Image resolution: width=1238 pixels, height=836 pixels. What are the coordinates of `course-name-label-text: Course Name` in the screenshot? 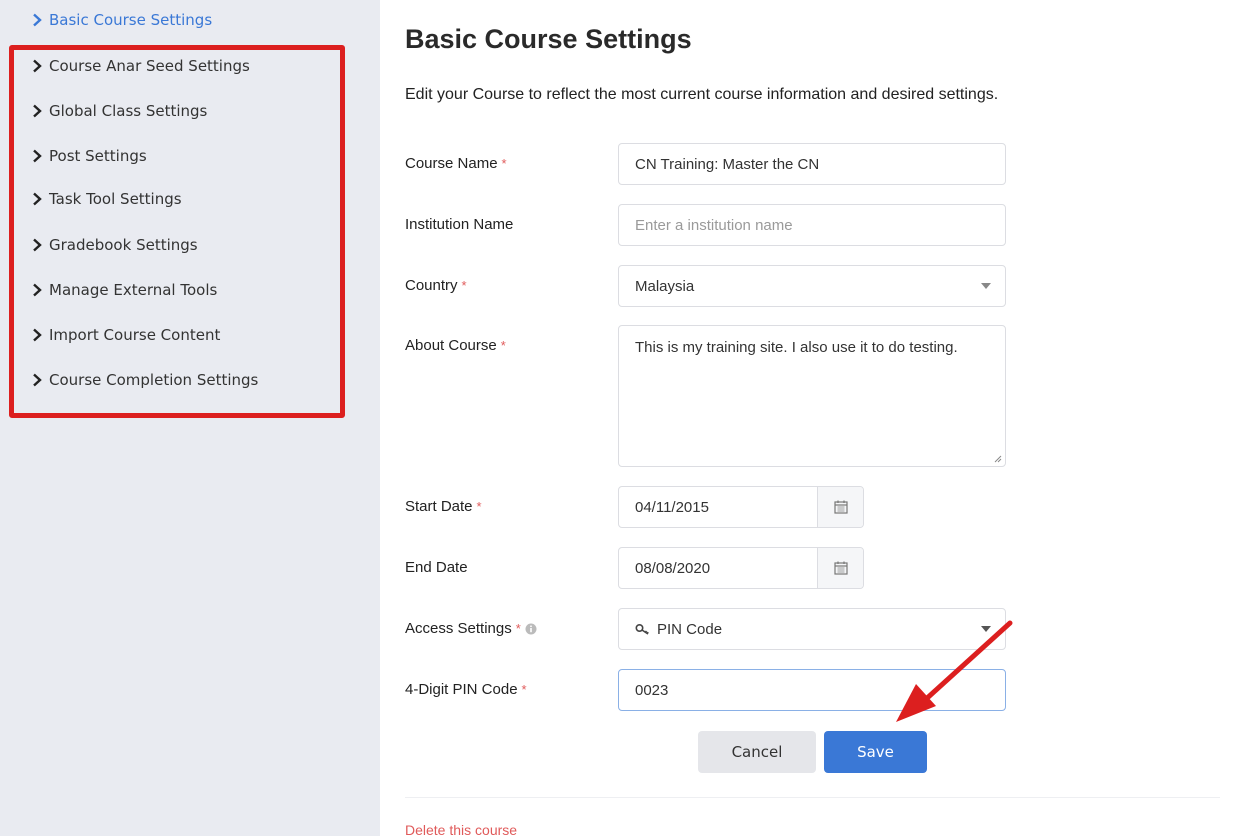 It's located at (451, 163).